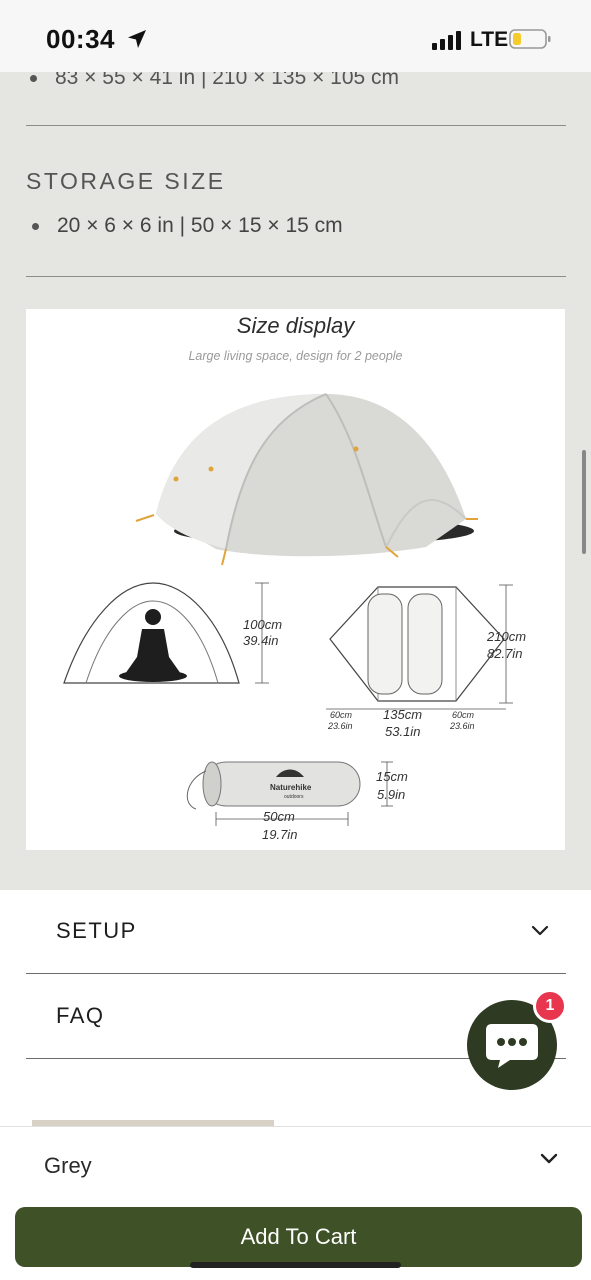 This screenshot has height=1280, width=591. What do you see at coordinates (419, 647) in the screenshot?
I see `tent-floor-plan` at bounding box center [419, 647].